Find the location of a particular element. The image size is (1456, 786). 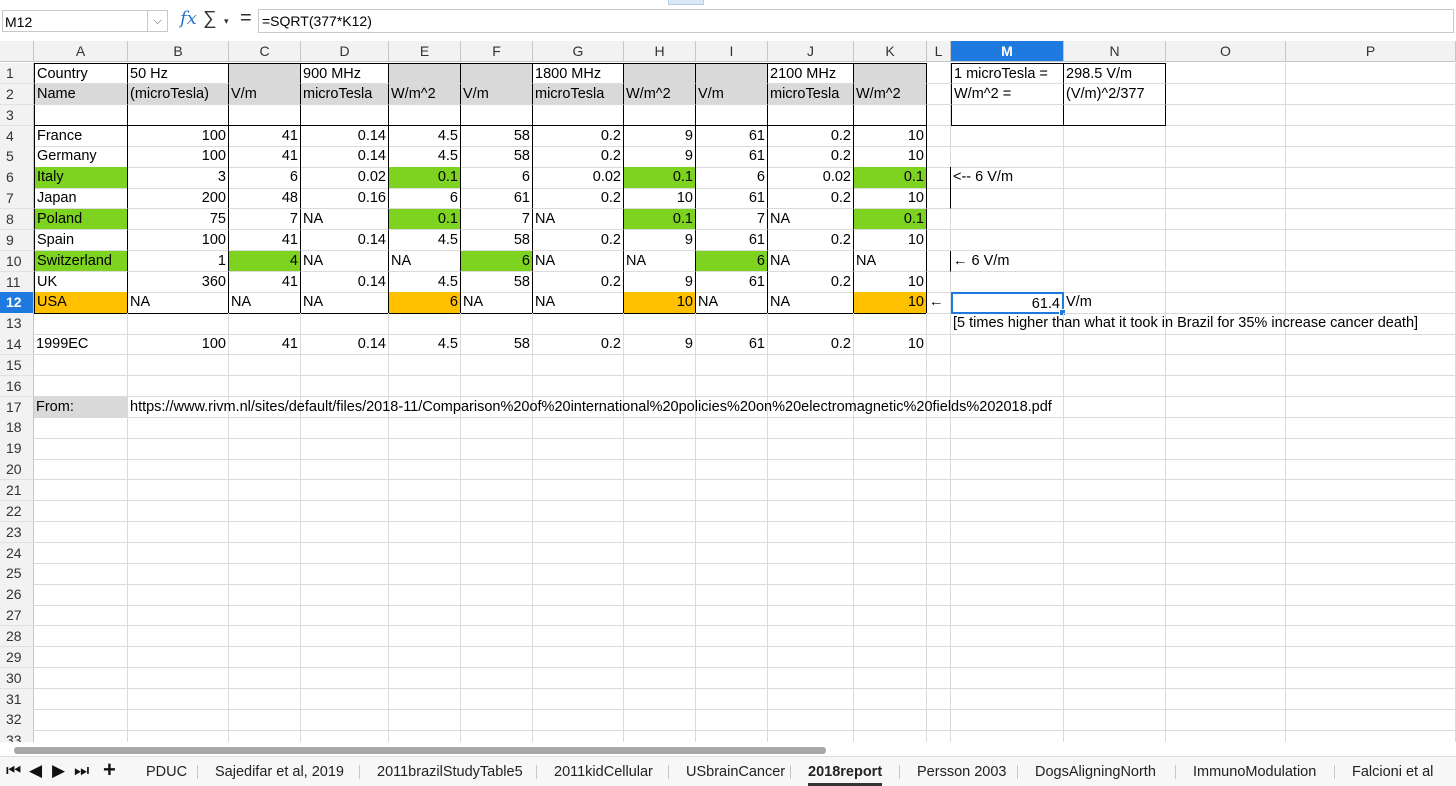

cell-D8: NA is located at coordinates (345, 219).